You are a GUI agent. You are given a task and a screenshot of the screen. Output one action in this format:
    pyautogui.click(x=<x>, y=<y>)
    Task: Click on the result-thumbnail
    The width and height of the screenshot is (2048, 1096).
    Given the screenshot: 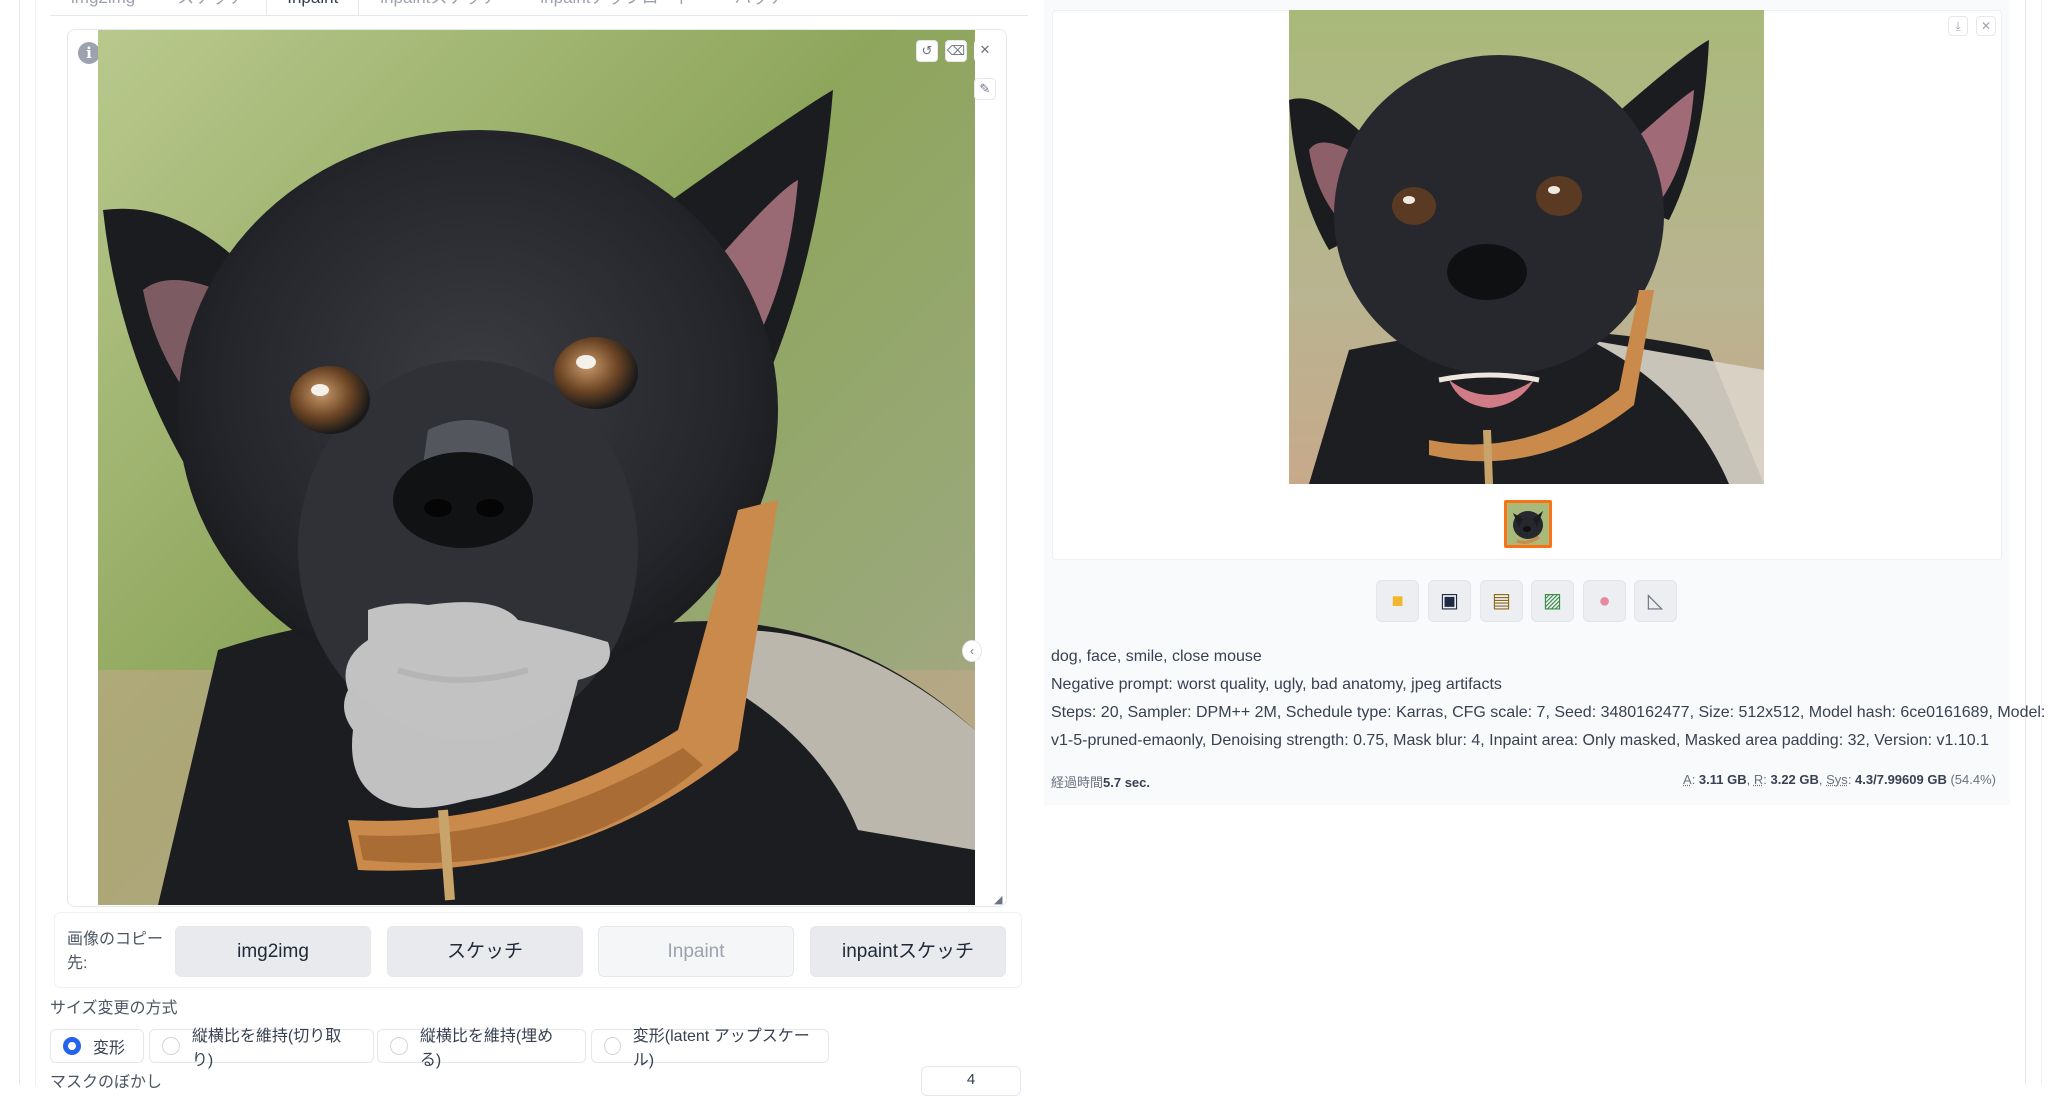 What is the action you would take?
    pyautogui.click(x=1528, y=524)
    